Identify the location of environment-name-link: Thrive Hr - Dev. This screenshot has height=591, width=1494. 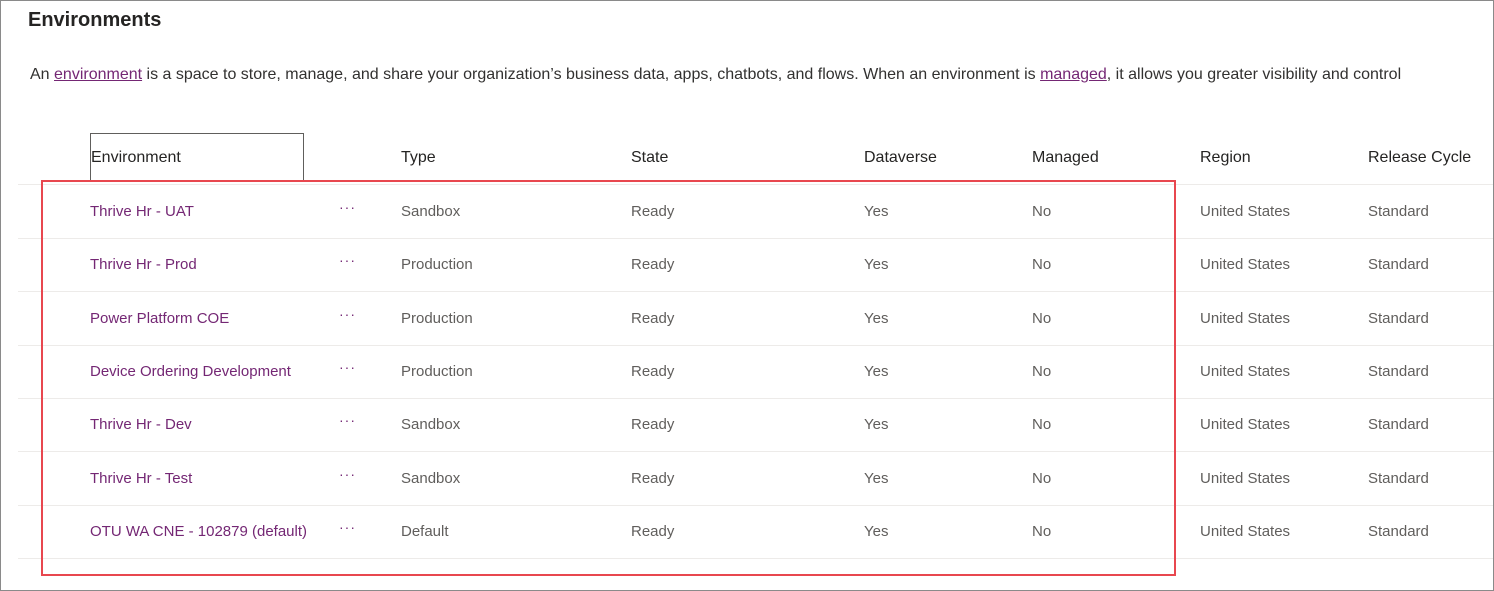
(141, 424).